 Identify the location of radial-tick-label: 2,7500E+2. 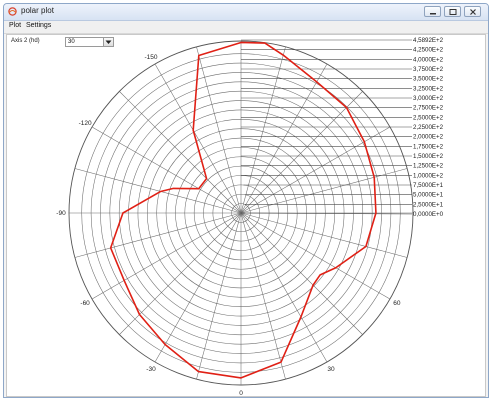
(428, 108).